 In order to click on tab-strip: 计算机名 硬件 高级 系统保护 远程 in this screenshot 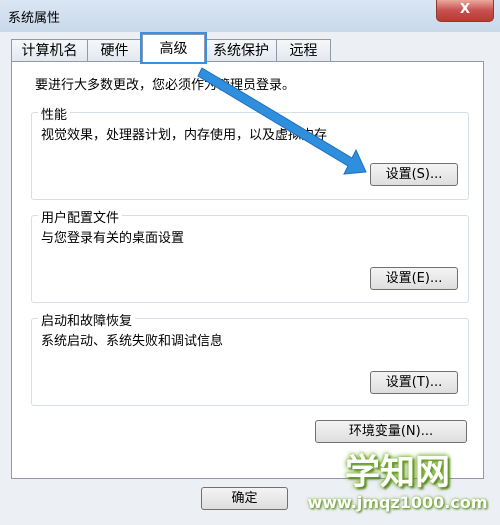, I will do `click(251, 48)`.